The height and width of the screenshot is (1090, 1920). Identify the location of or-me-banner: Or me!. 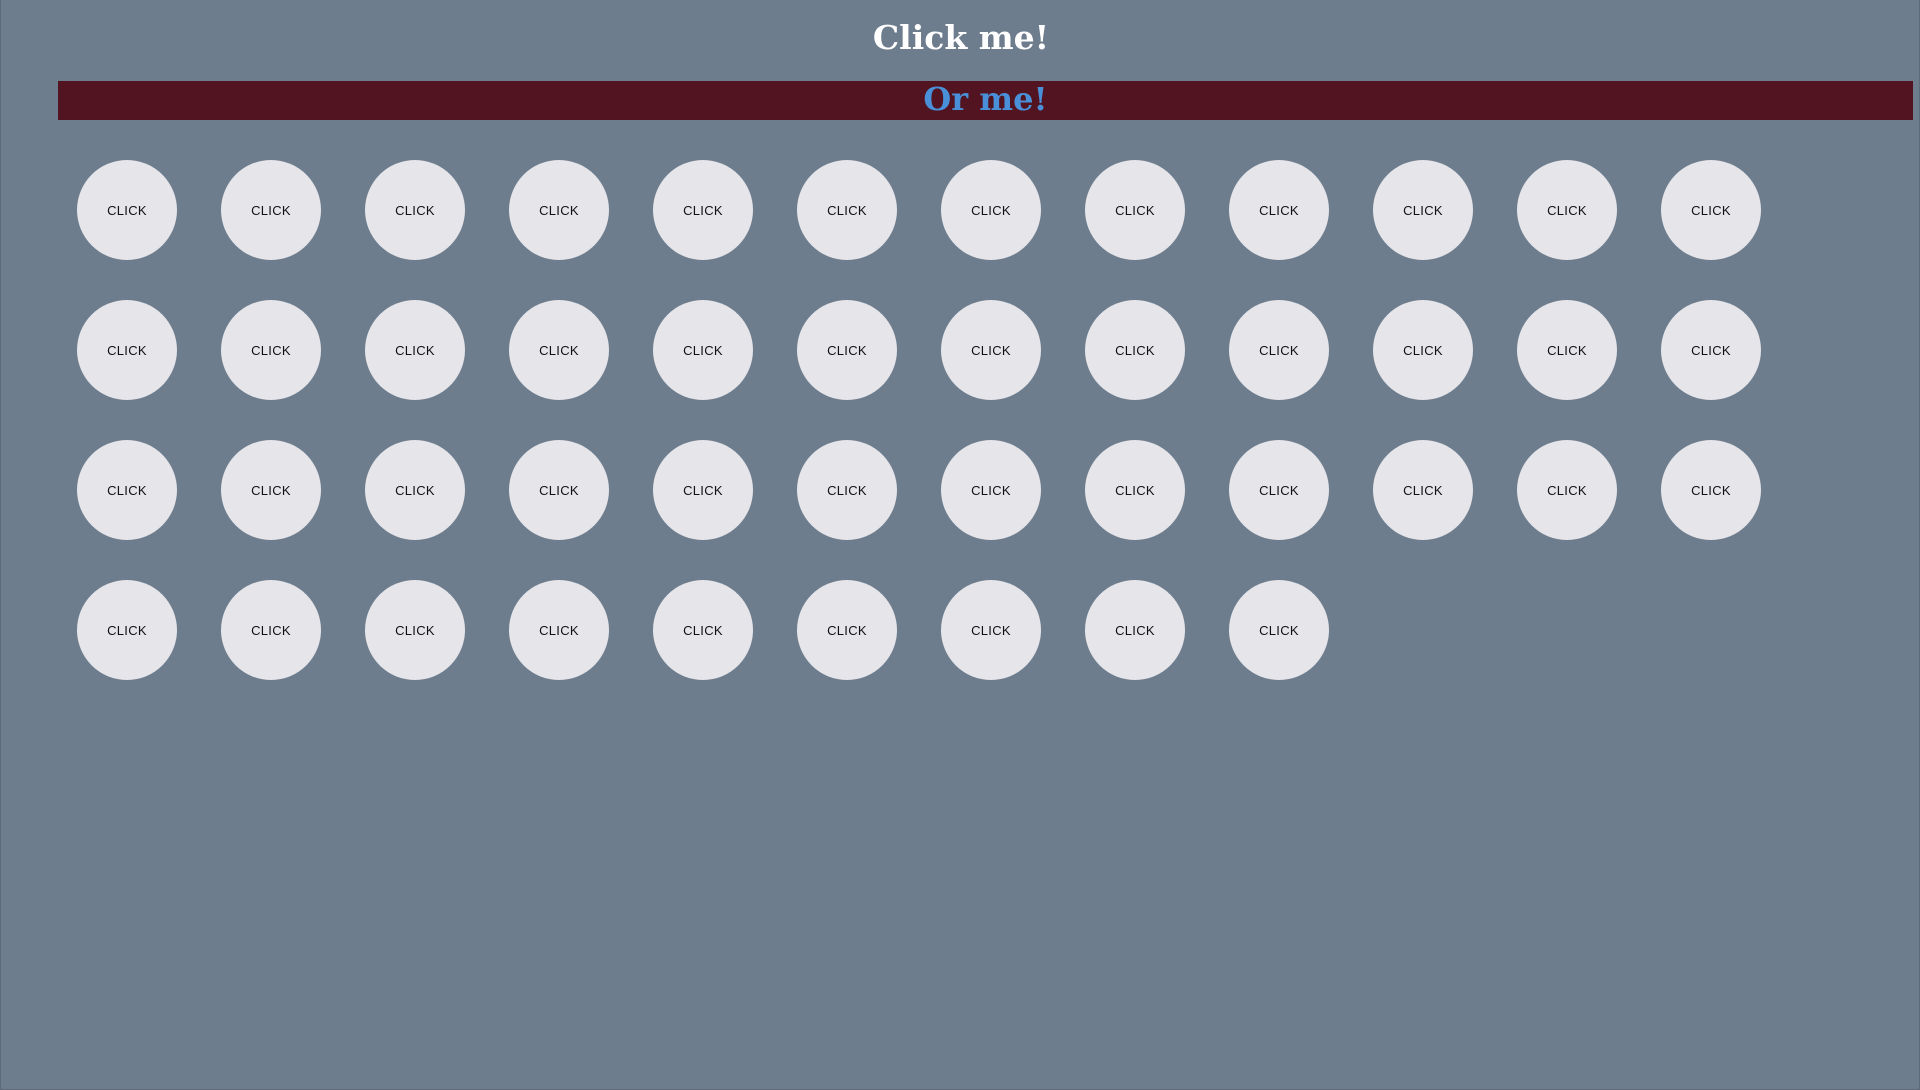
(985, 100).